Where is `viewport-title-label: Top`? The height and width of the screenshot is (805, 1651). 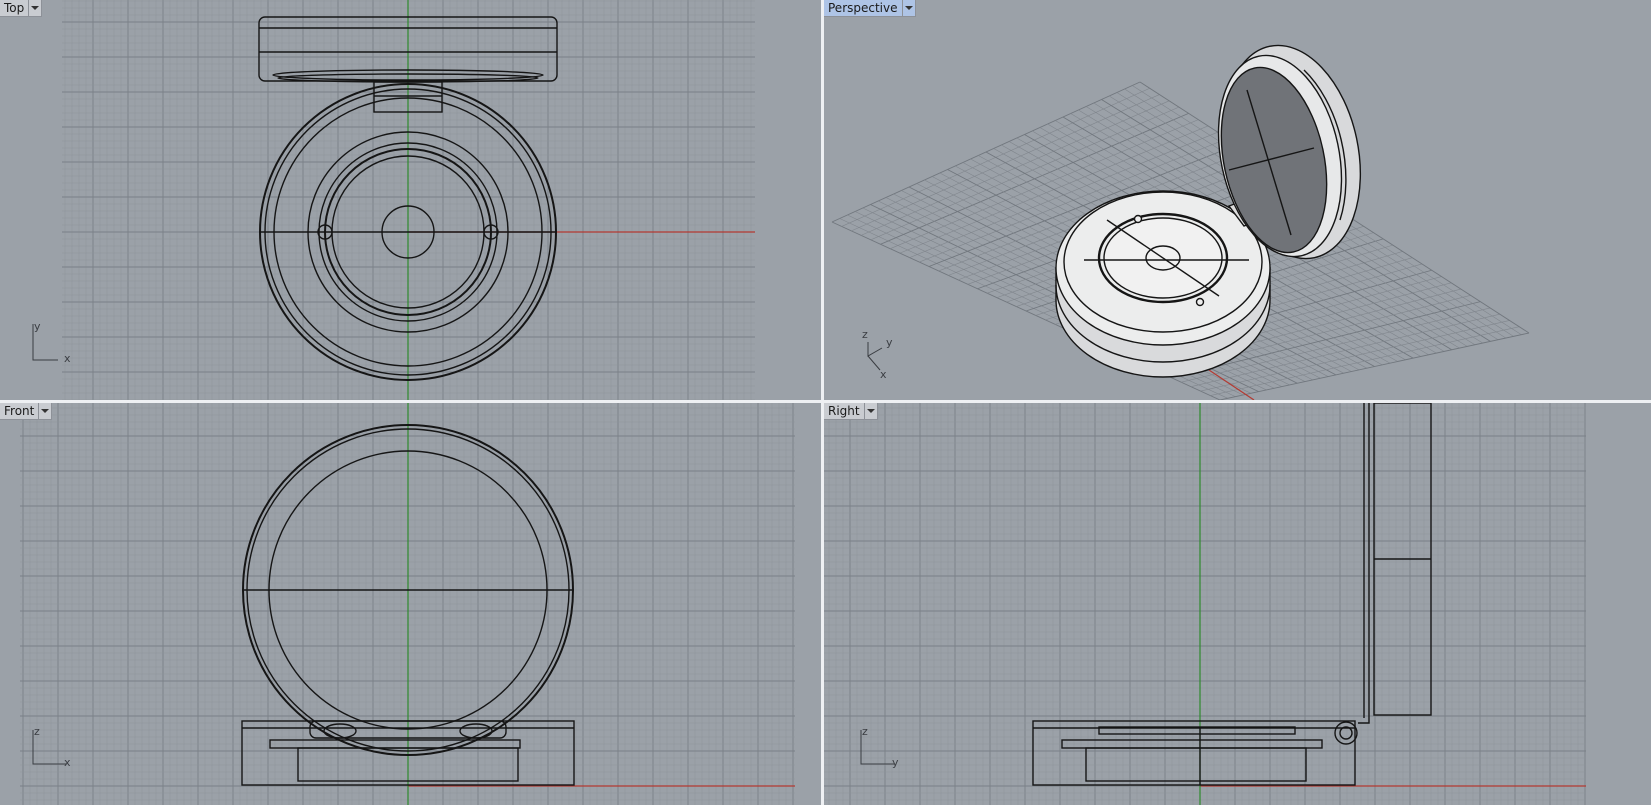 viewport-title-label: Top is located at coordinates (14, 8).